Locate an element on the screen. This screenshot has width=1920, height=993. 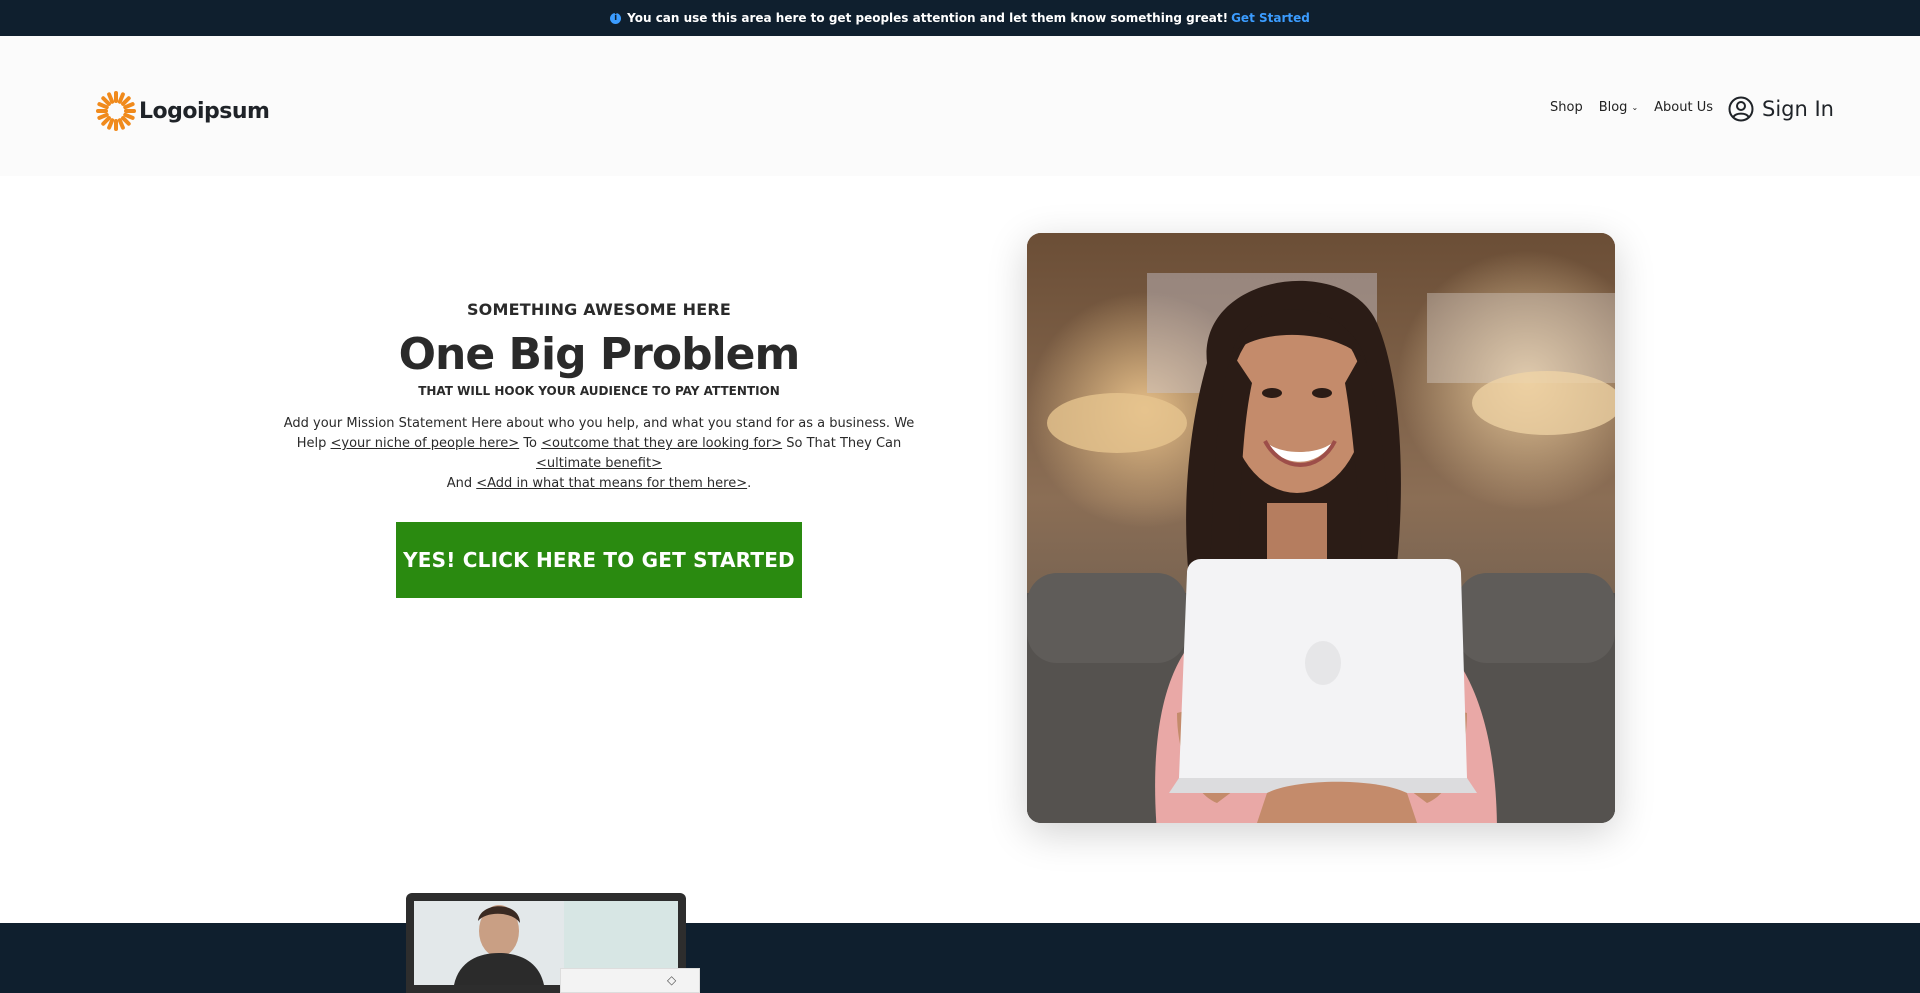
floating-card: ◇ is located at coordinates (630, 980).